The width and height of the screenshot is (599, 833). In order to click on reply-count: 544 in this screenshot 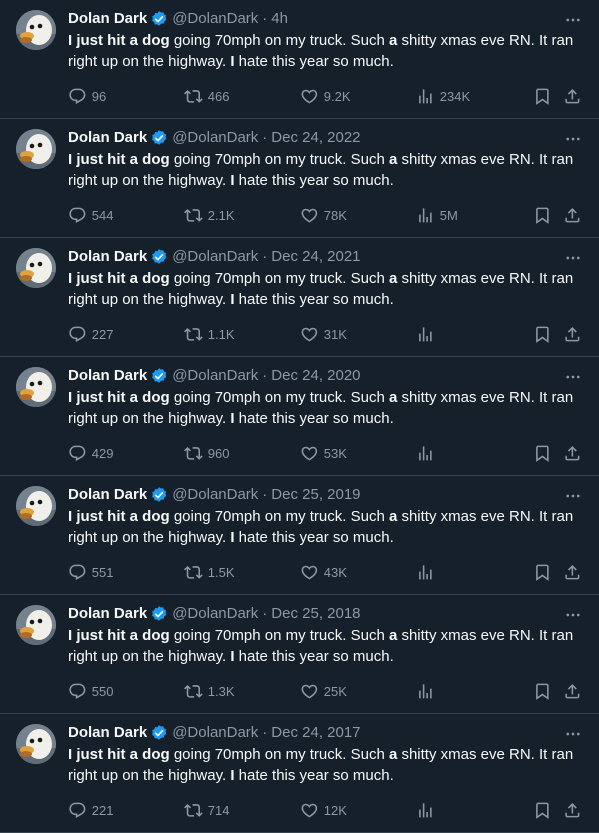, I will do `click(102, 215)`.